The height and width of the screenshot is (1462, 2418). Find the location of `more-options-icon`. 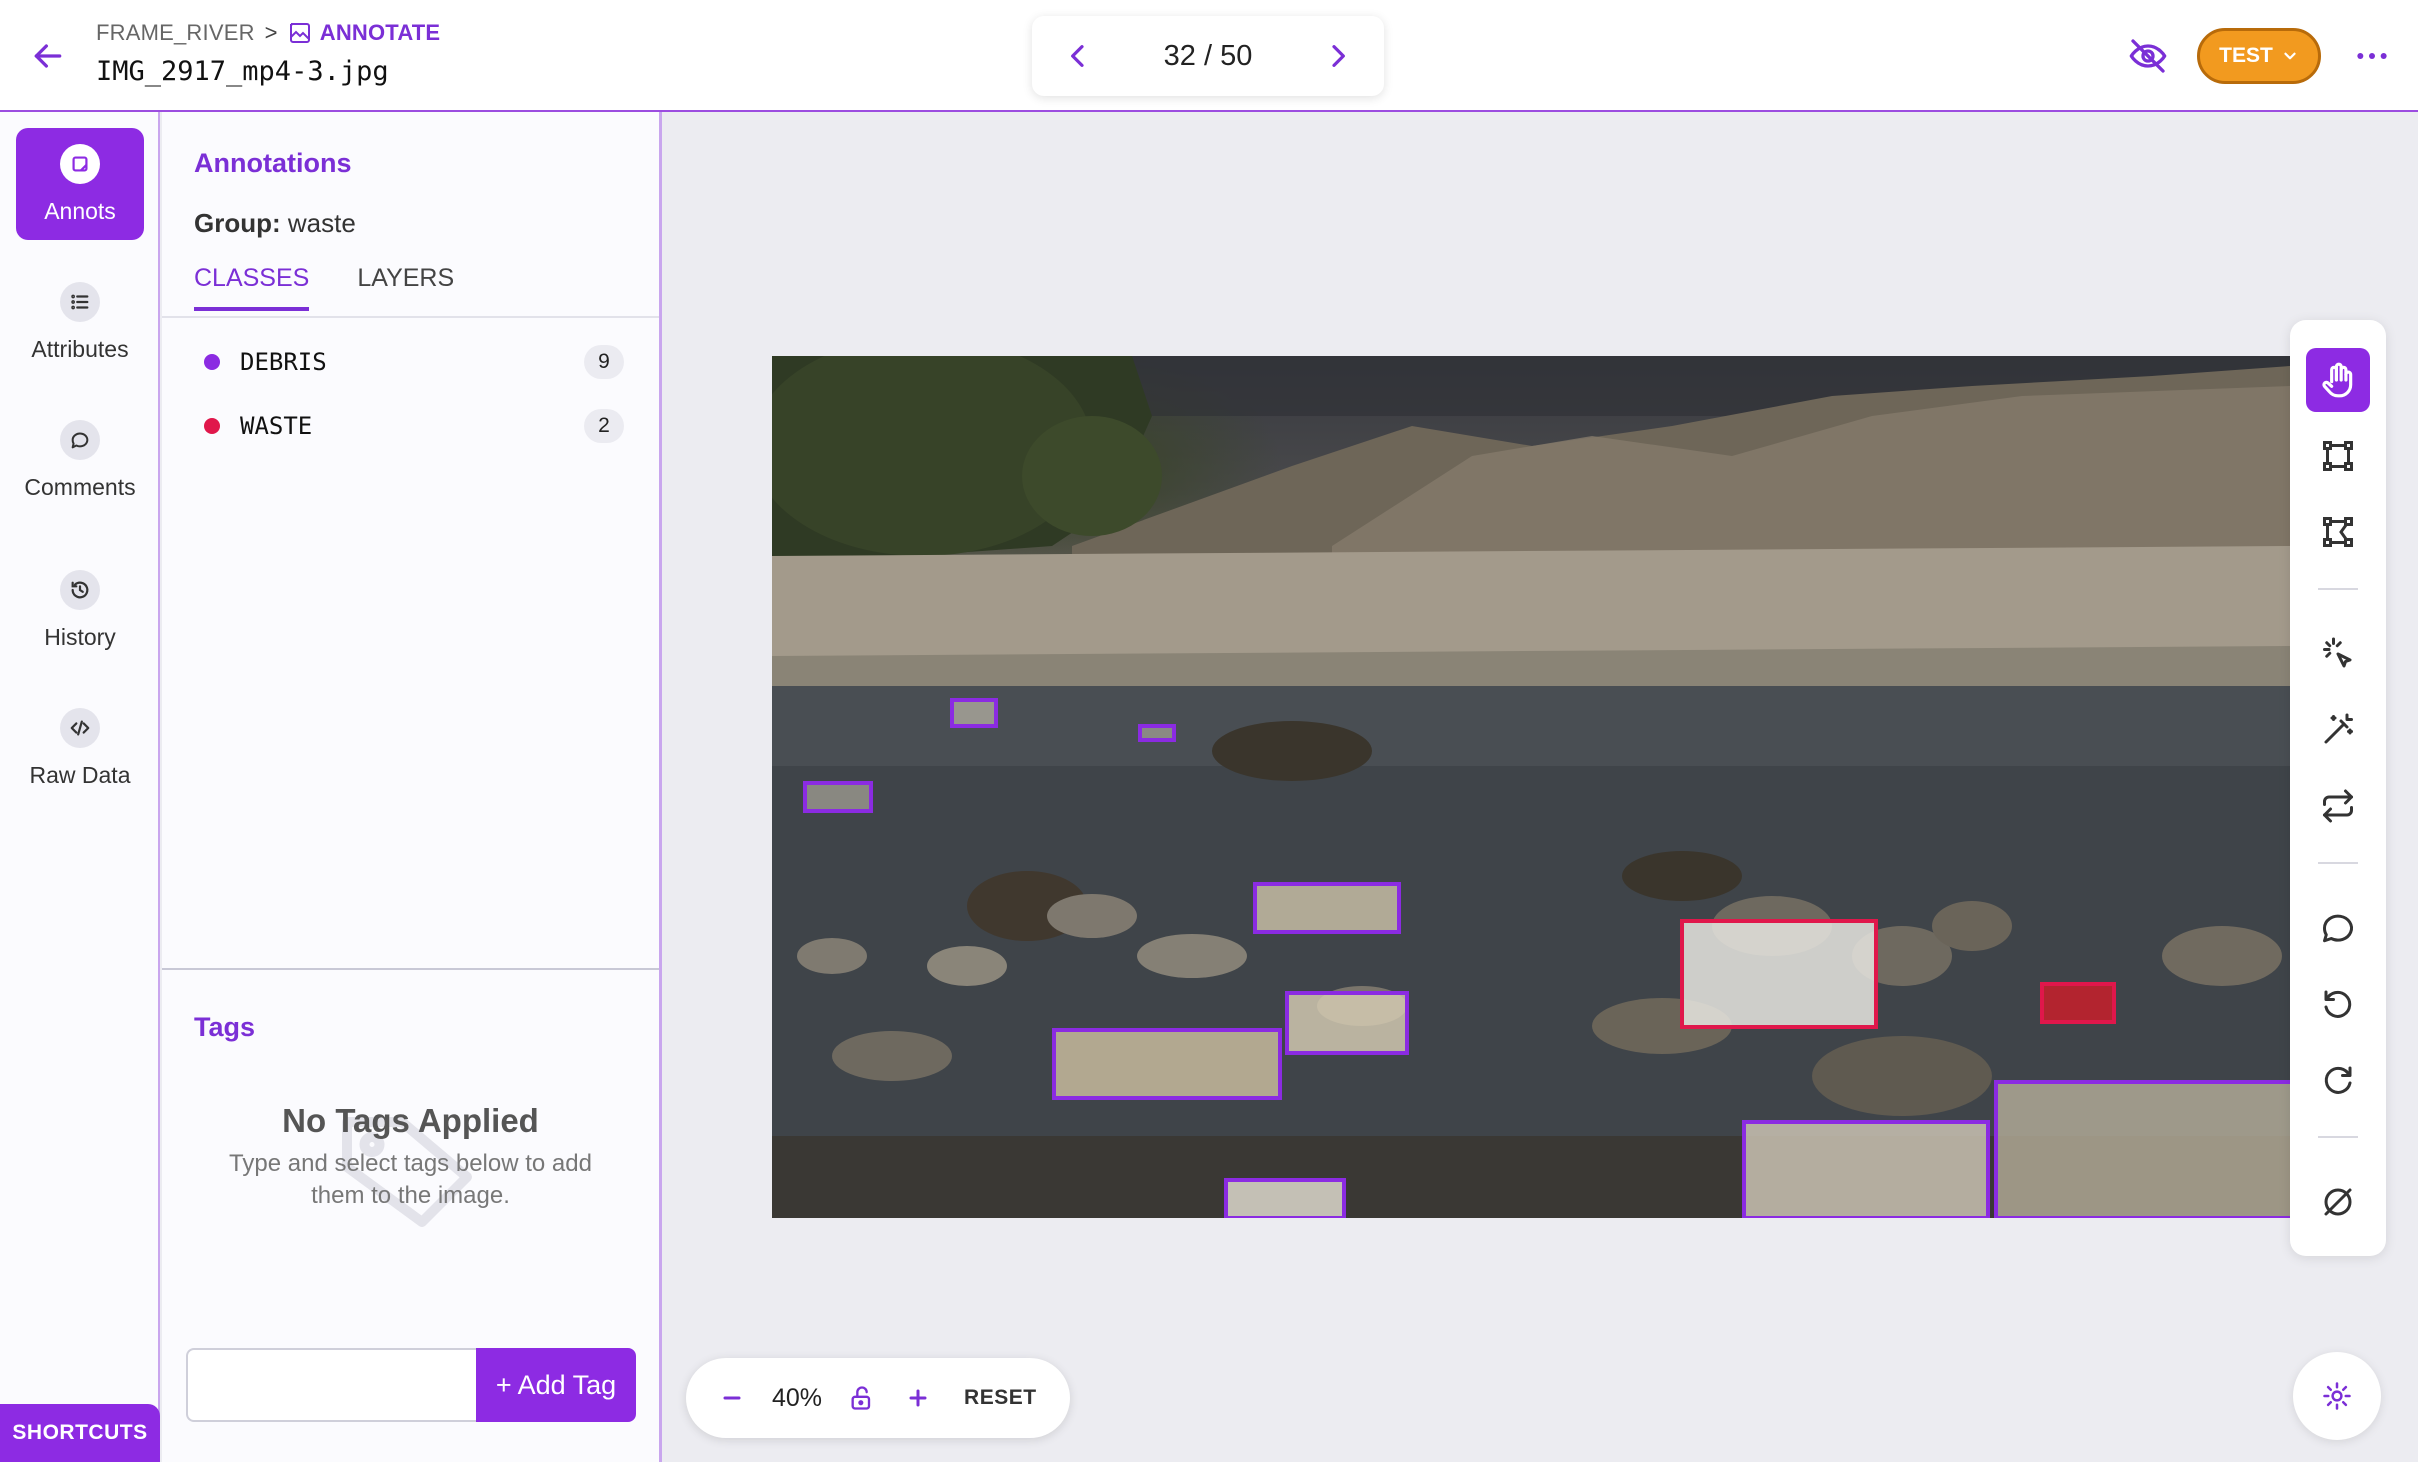

more-options-icon is located at coordinates (2372, 56).